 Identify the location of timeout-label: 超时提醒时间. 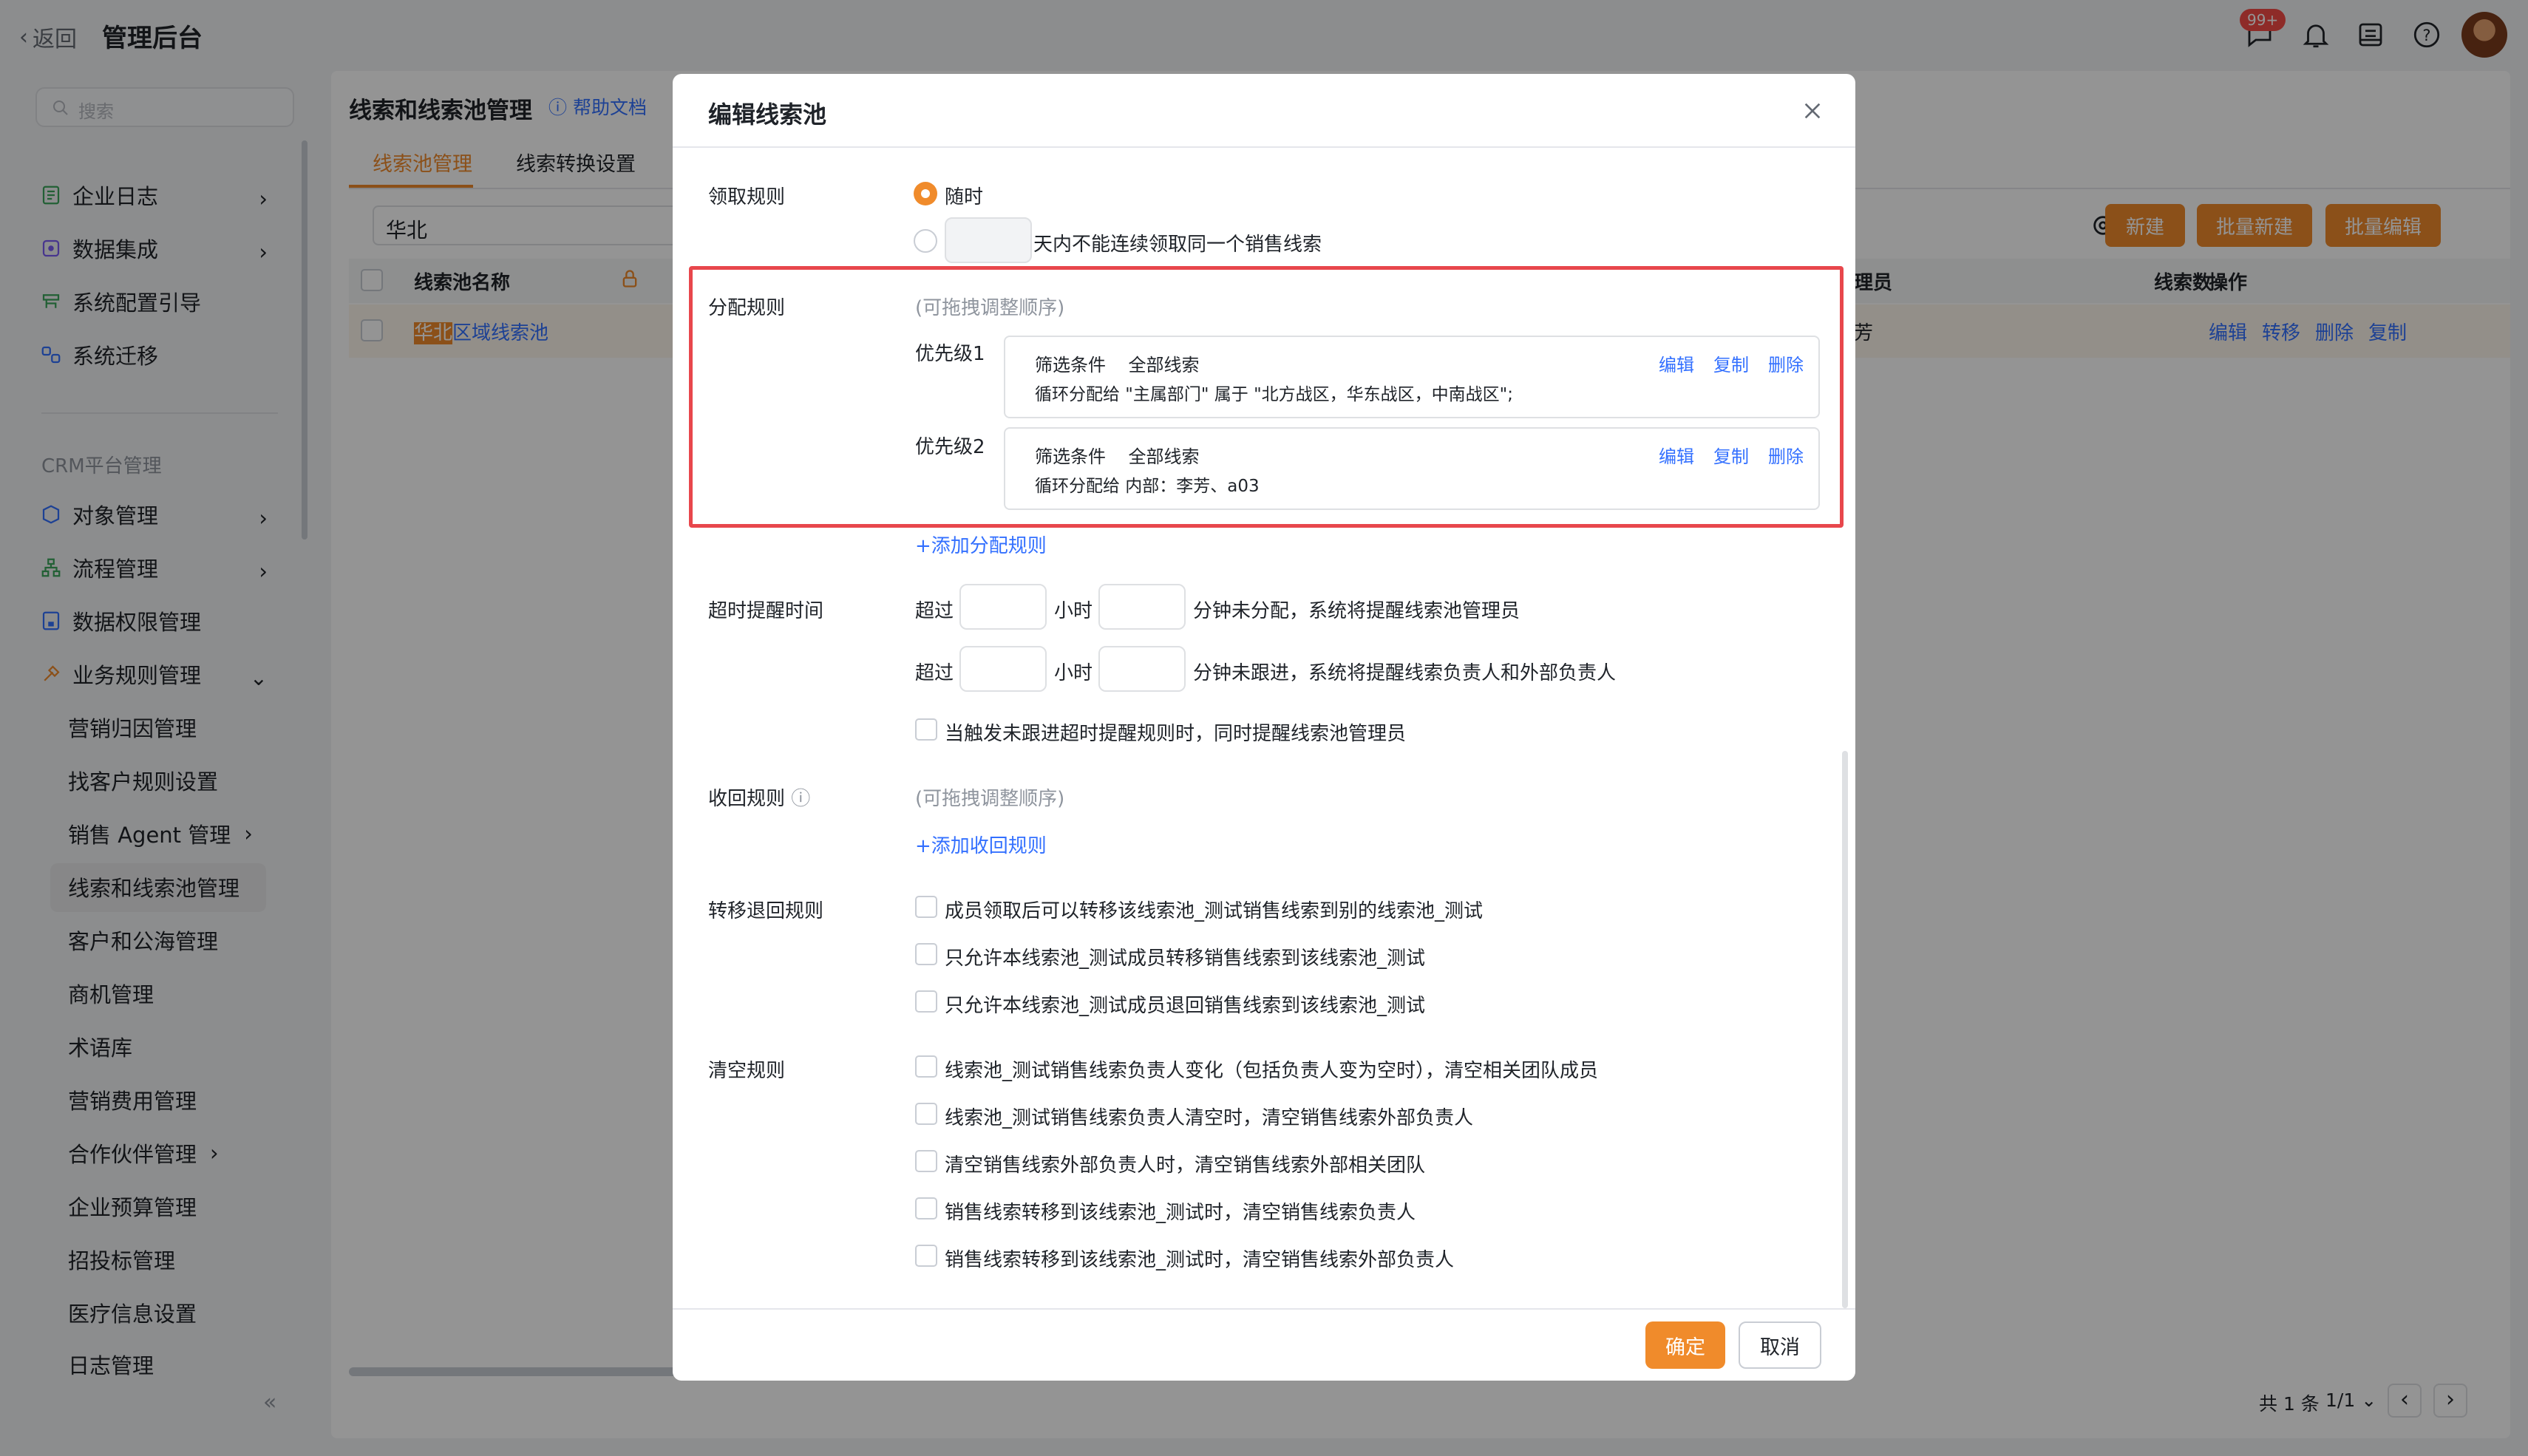
(766, 611).